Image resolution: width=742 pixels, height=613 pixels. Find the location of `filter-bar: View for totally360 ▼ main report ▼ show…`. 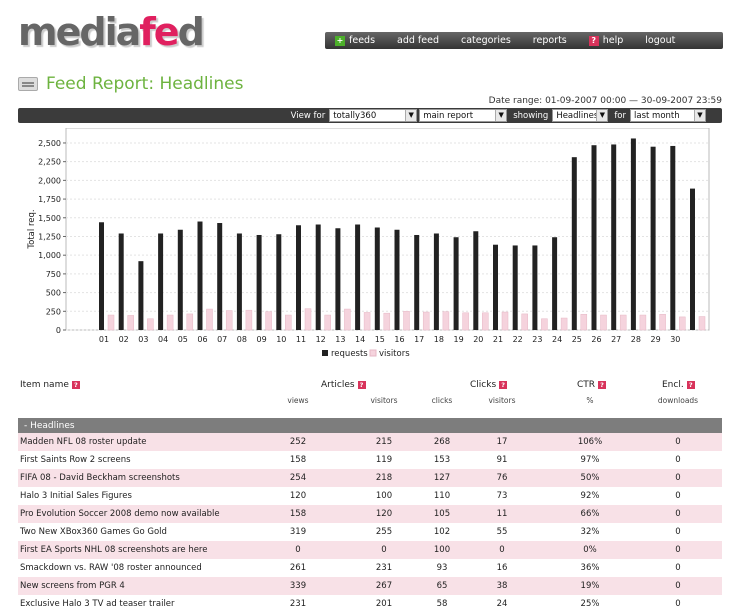

filter-bar: View for totally360 ▼ main report ▼ show… is located at coordinates (370, 115).